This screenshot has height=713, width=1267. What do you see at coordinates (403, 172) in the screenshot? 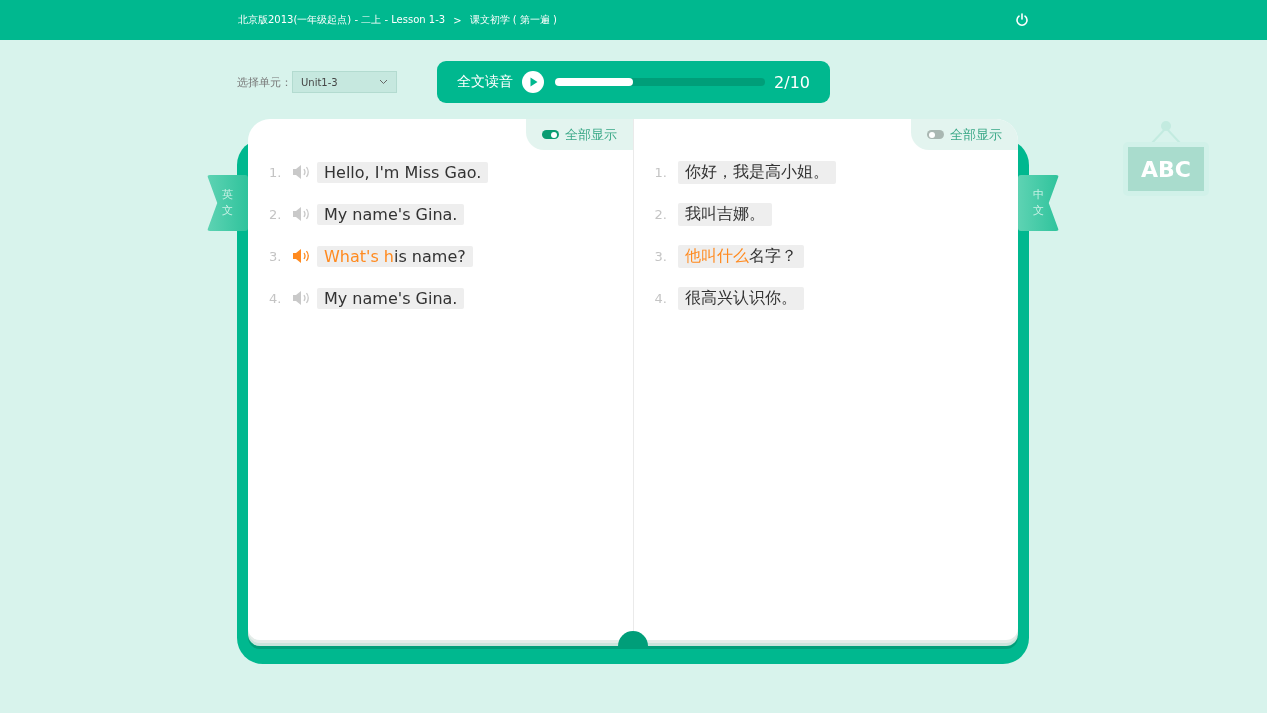
I see `sentence-text: Hello, I'm Miss Gao.` at bounding box center [403, 172].